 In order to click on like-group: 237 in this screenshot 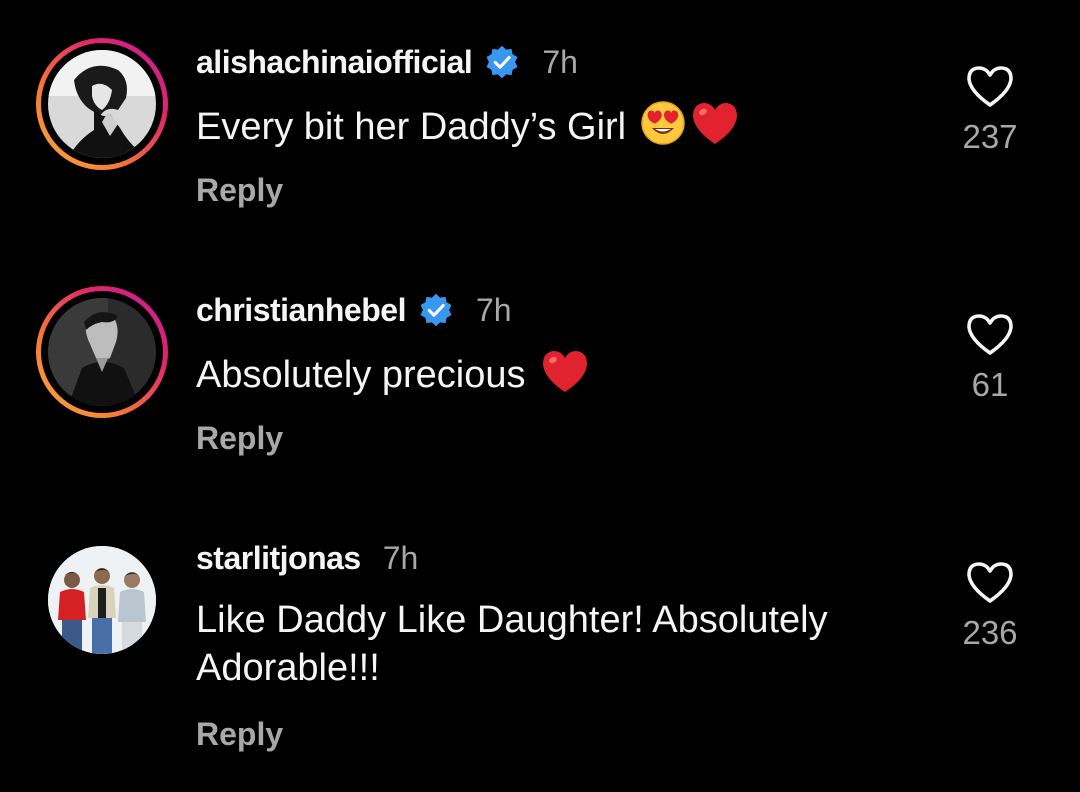, I will do `click(990, 110)`.